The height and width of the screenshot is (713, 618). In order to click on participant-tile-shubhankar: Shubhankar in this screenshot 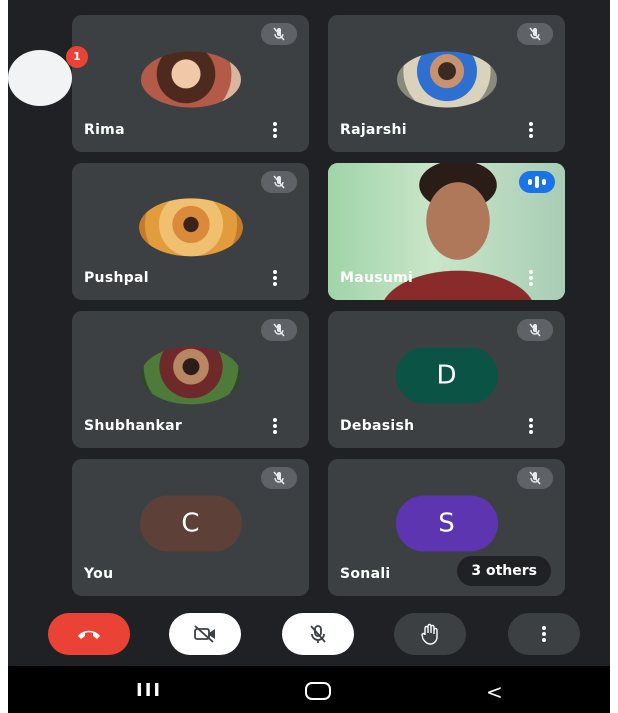, I will do `click(190, 379)`.